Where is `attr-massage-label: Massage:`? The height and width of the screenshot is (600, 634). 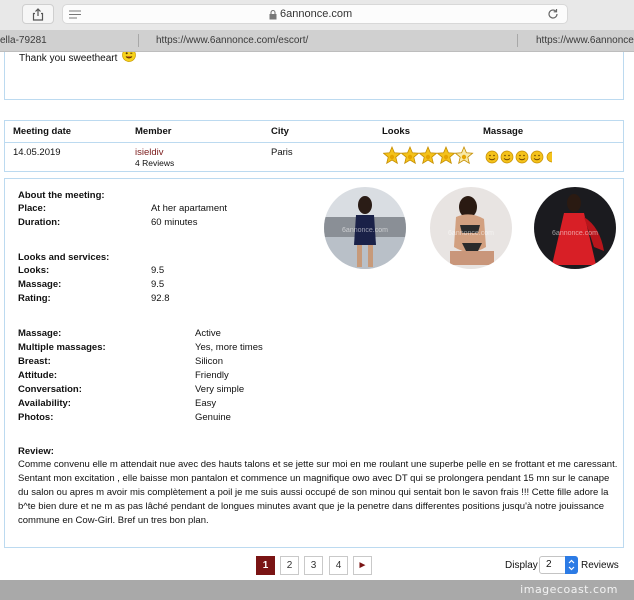 attr-massage-label: Massage: is located at coordinates (40, 333).